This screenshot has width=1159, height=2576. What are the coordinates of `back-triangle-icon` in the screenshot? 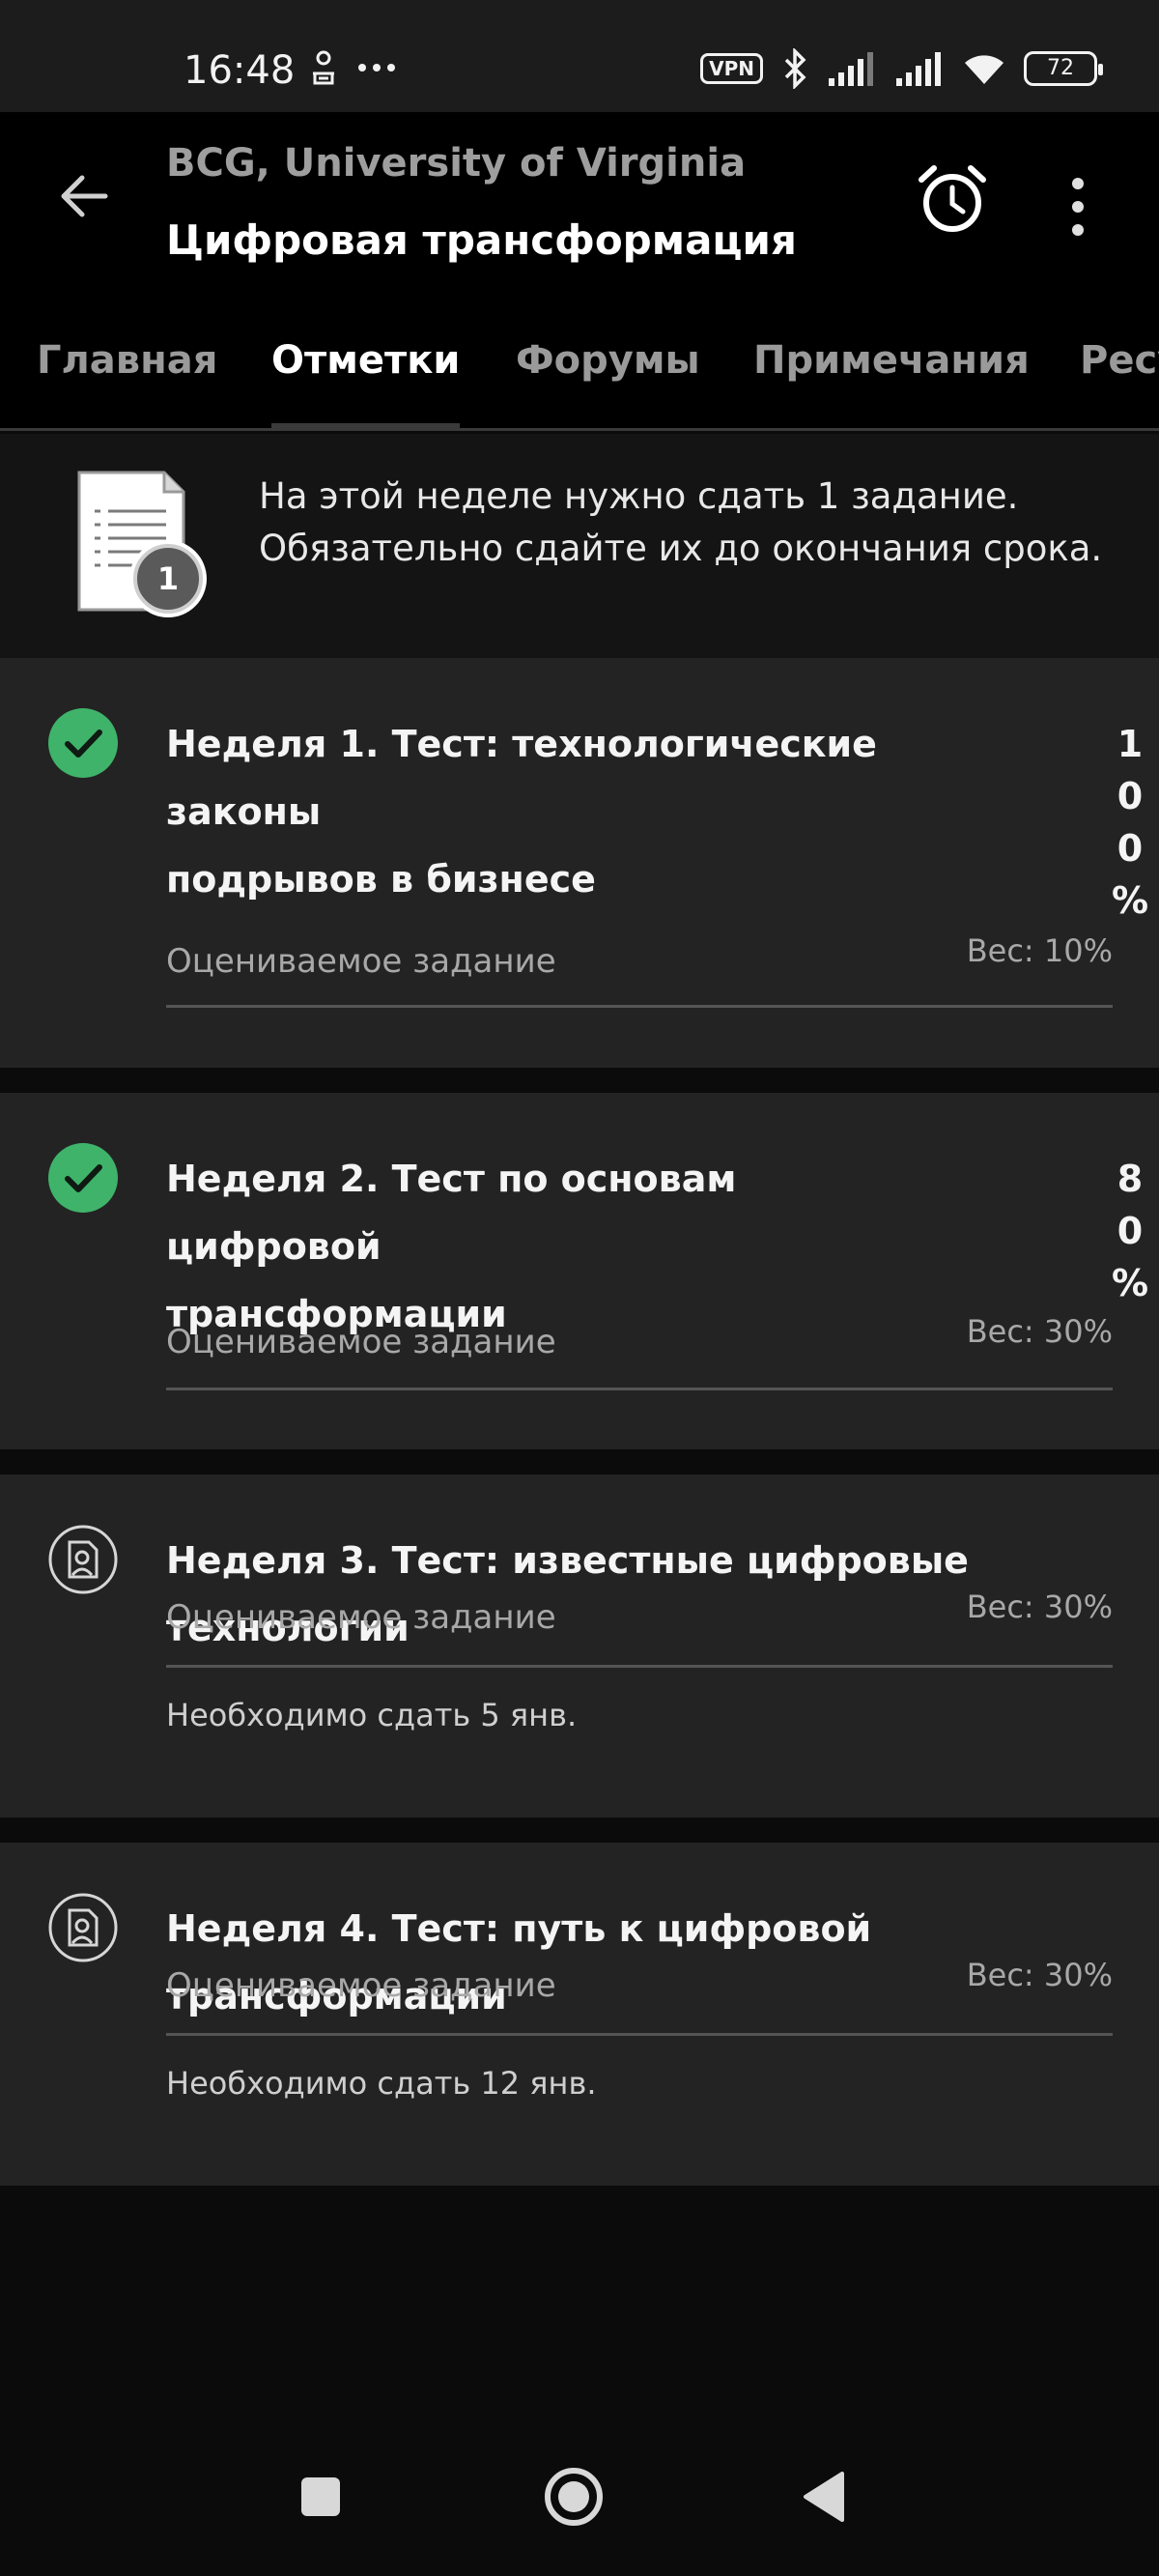 It's located at (825, 2497).